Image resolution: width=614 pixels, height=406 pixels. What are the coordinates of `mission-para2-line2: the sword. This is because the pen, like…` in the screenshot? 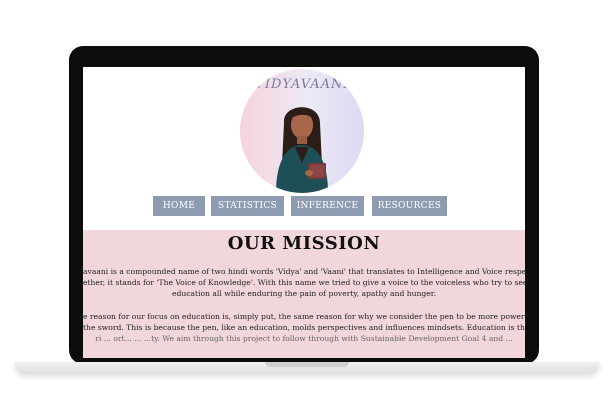 It's located at (304, 327).